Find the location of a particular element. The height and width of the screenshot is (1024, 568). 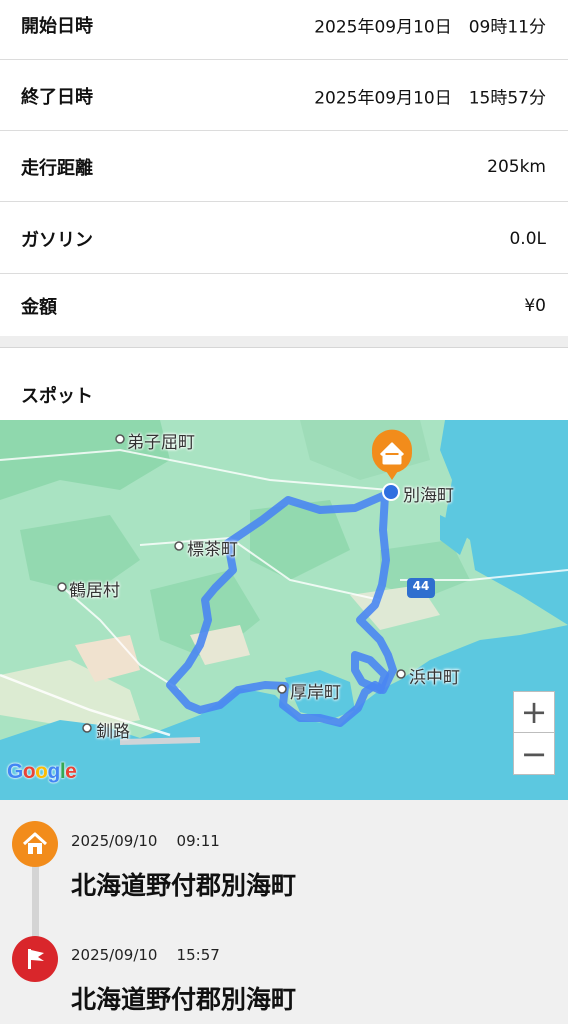

map-label-akkeshi: 厚岸町 is located at coordinates (315, 693).